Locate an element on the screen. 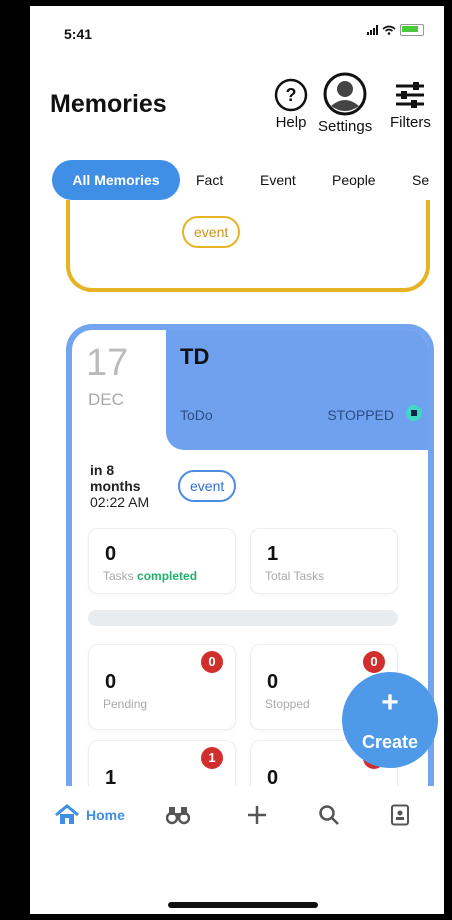  create-label: Create is located at coordinates (390, 742).